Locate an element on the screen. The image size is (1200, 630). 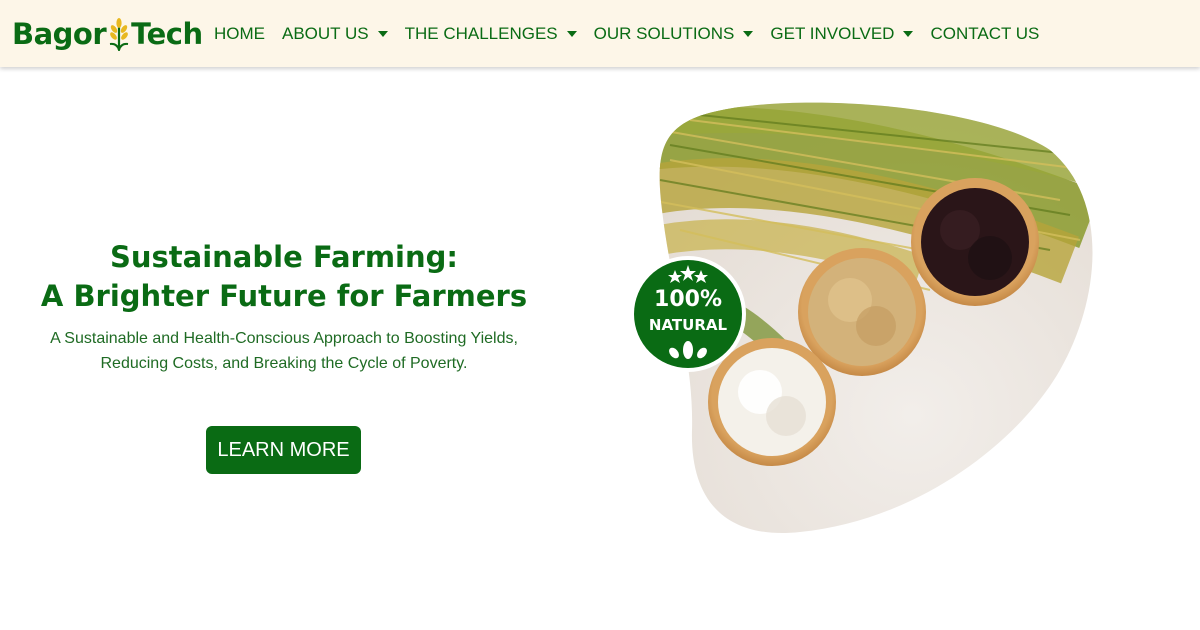
nav-home: HOME is located at coordinates (239, 34).